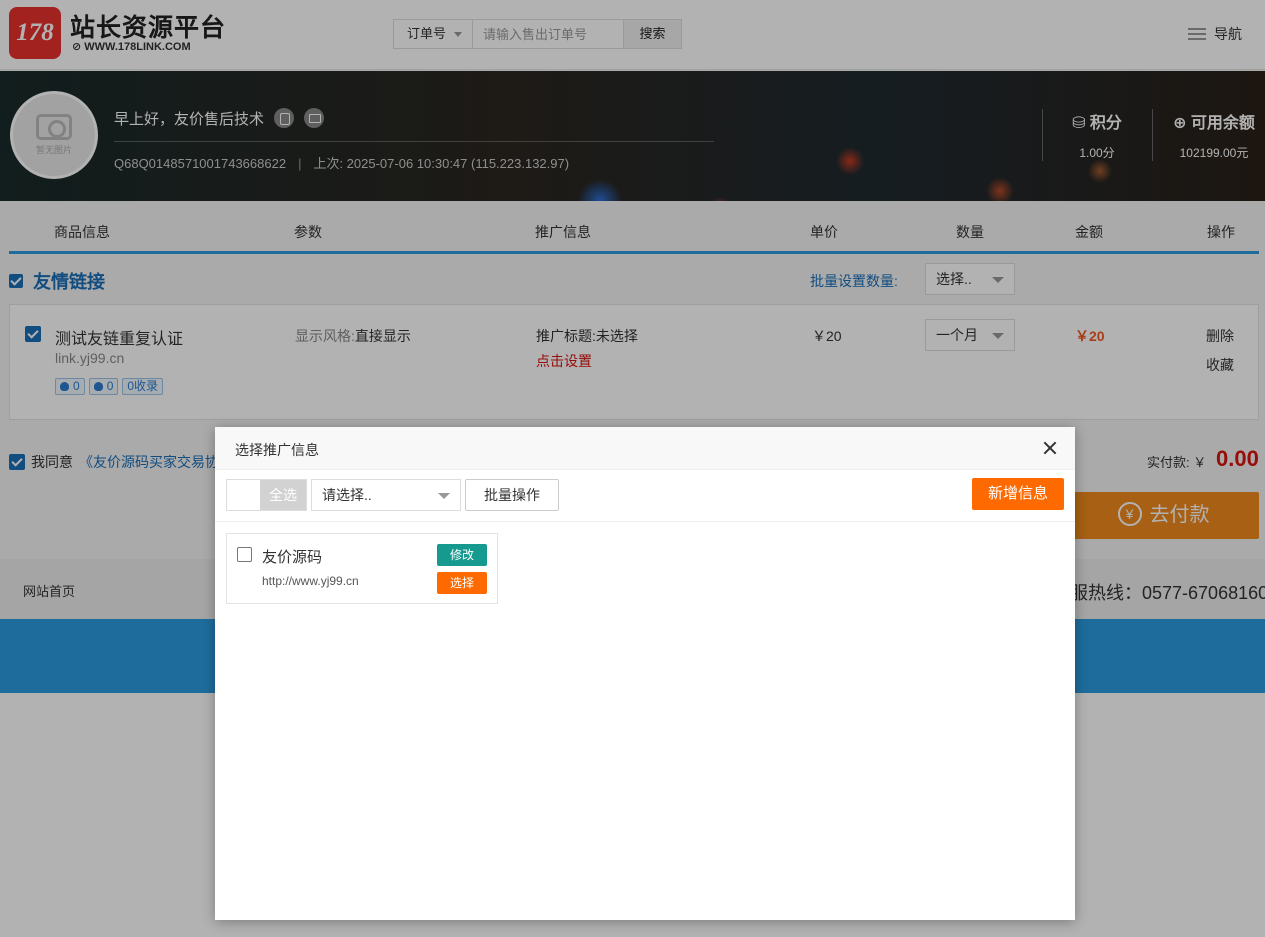  I want to click on batch-action-button: 批量操作, so click(512, 495).